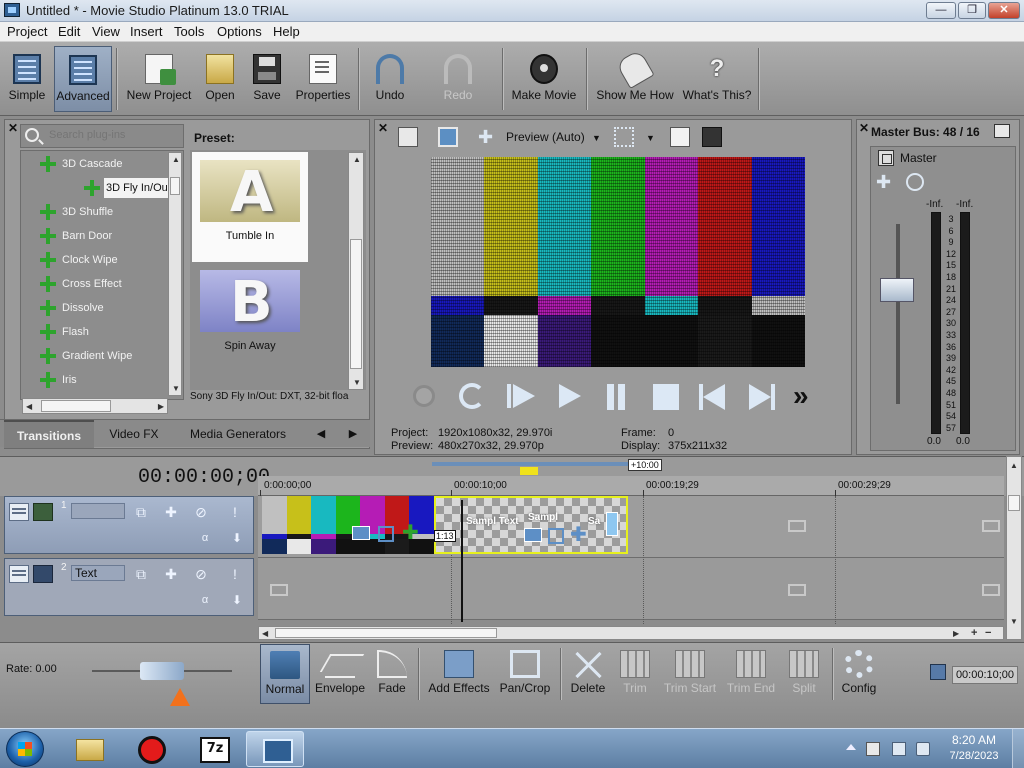 The image size is (1024, 768). What do you see at coordinates (114, 135) in the screenshot?
I see `search-input` at bounding box center [114, 135].